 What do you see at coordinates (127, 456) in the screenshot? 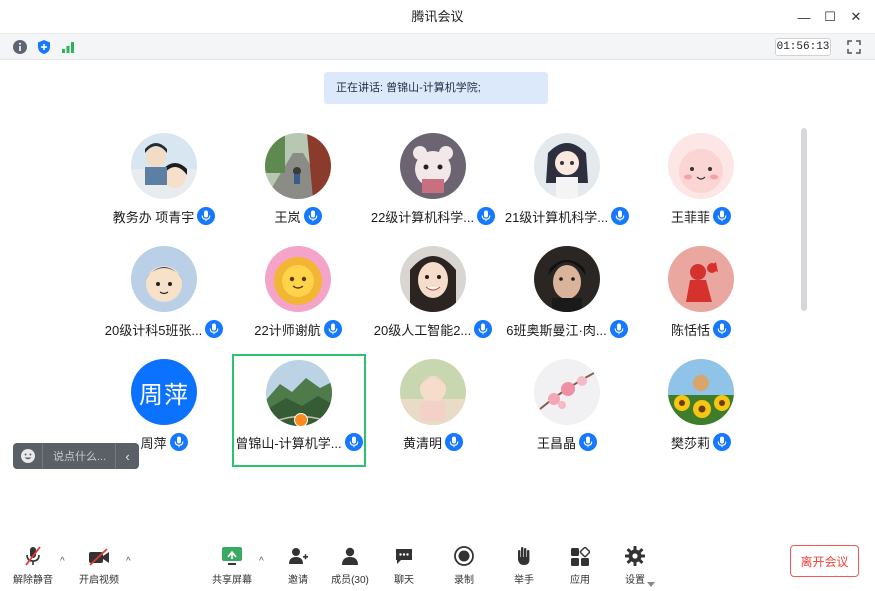
I see `chevron-left-icon: ‹` at bounding box center [127, 456].